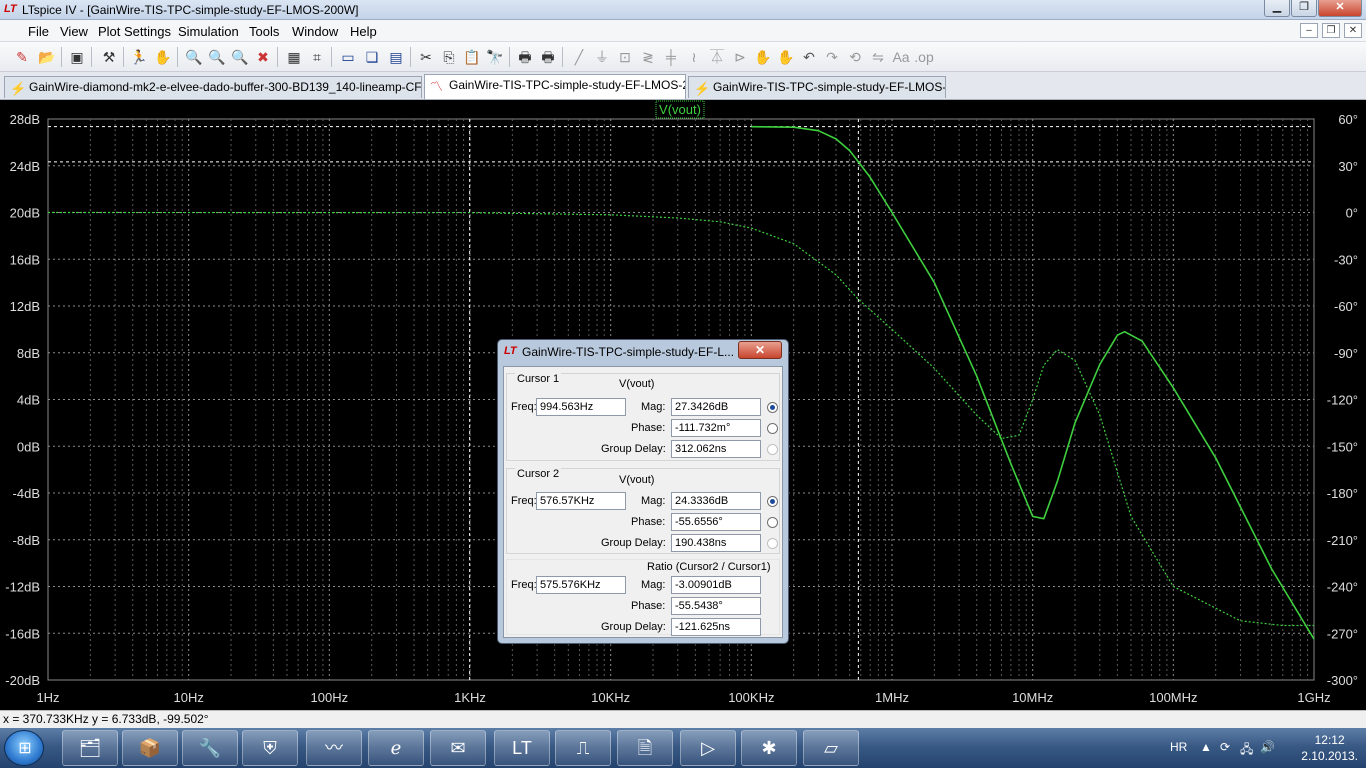 Image resolution: width=1366 pixels, height=768 pixels. What do you see at coordinates (139, 57) in the screenshot?
I see `run-icon: 🏃` at bounding box center [139, 57].